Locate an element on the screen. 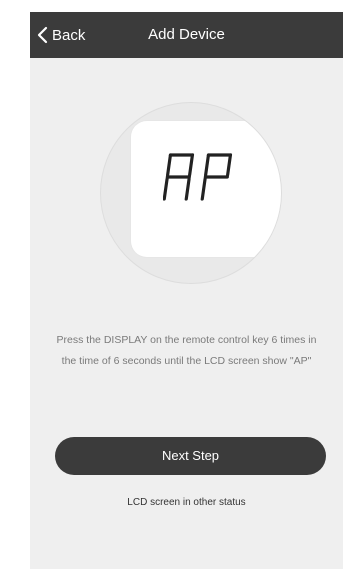 The image size is (343, 569). lcd-screen-card: AP is located at coordinates (206, 189).